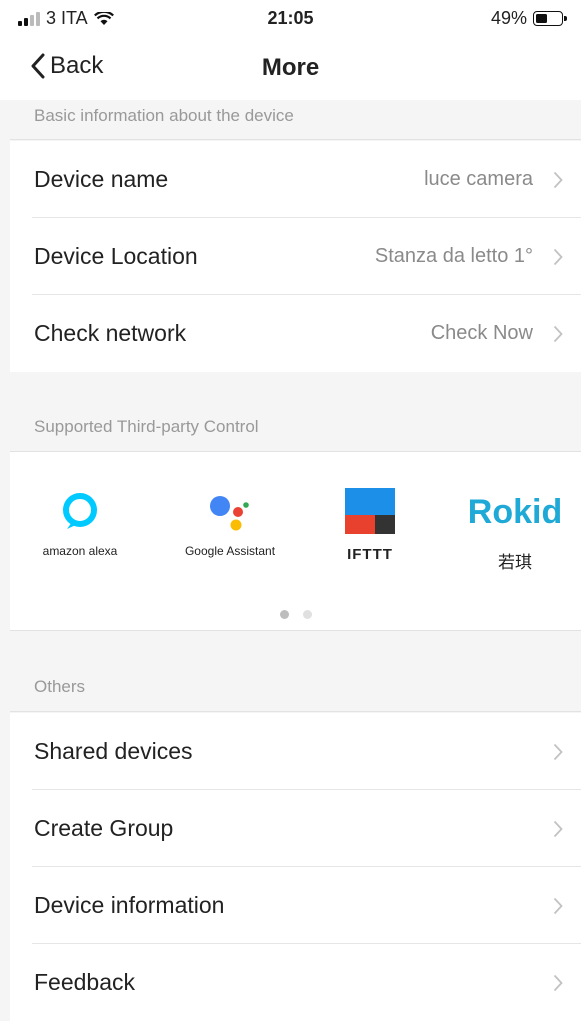 The height and width of the screenshot is (1021, 581). Describe the element at coordinates (295, 828) in the screenshot. I see `create-group-row: Create Group` at that location.